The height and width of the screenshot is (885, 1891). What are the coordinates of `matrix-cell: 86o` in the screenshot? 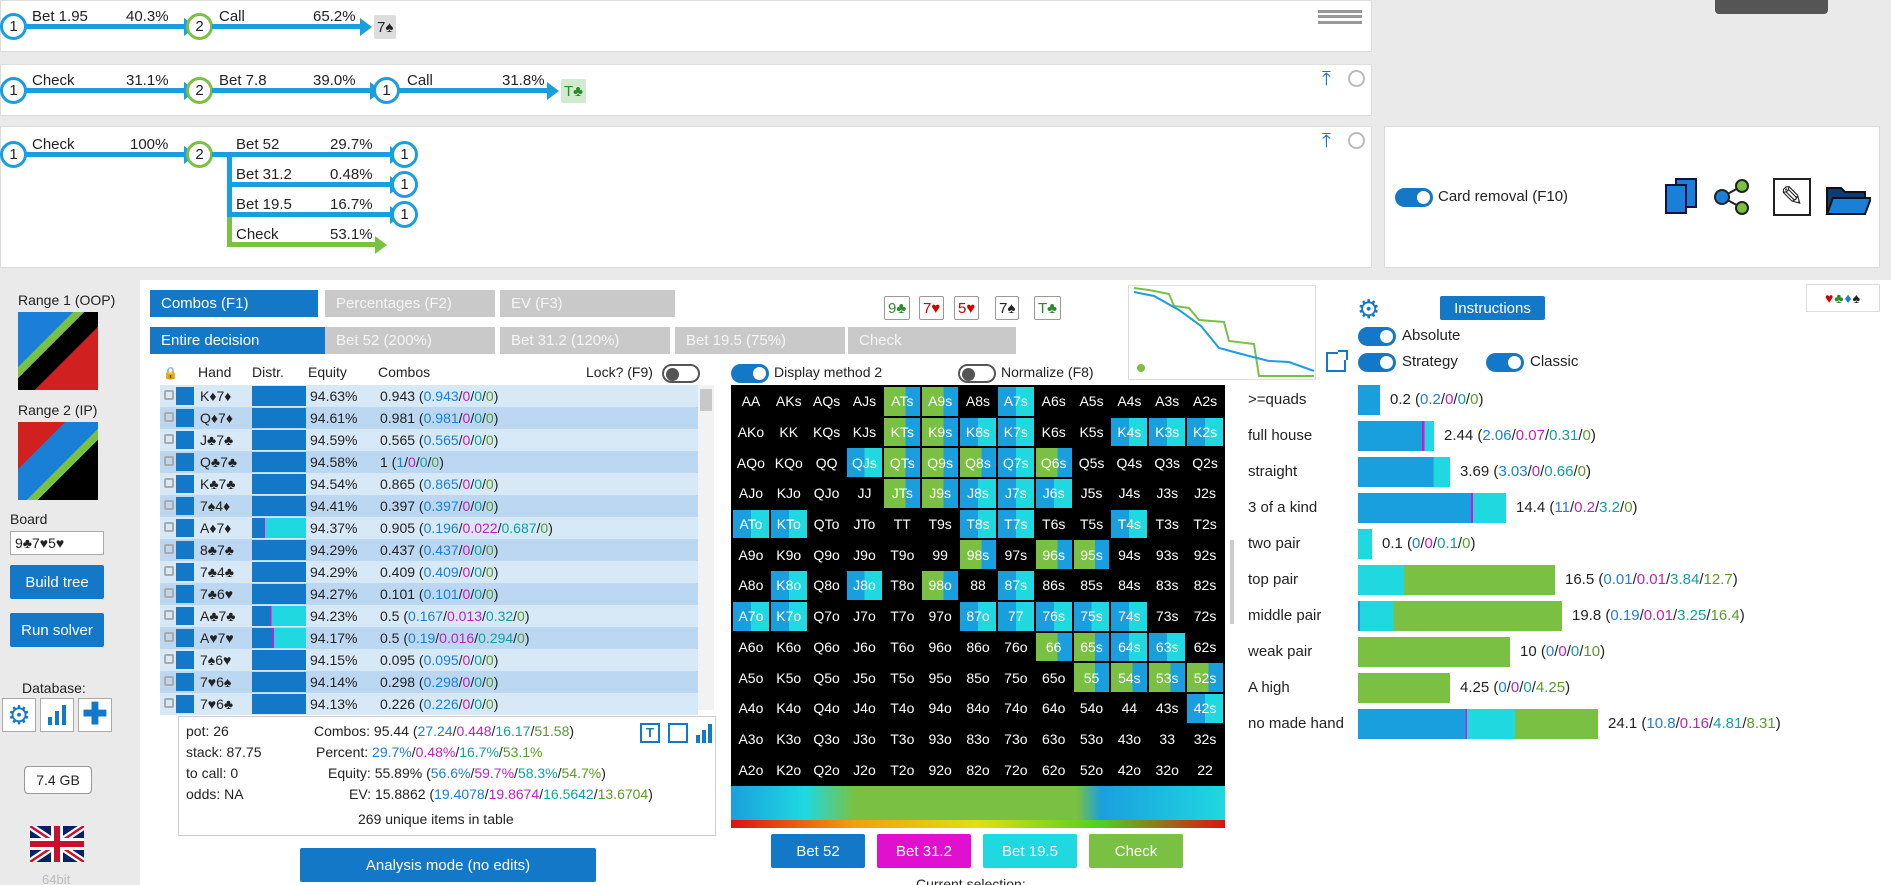 It's located at (978, 647).